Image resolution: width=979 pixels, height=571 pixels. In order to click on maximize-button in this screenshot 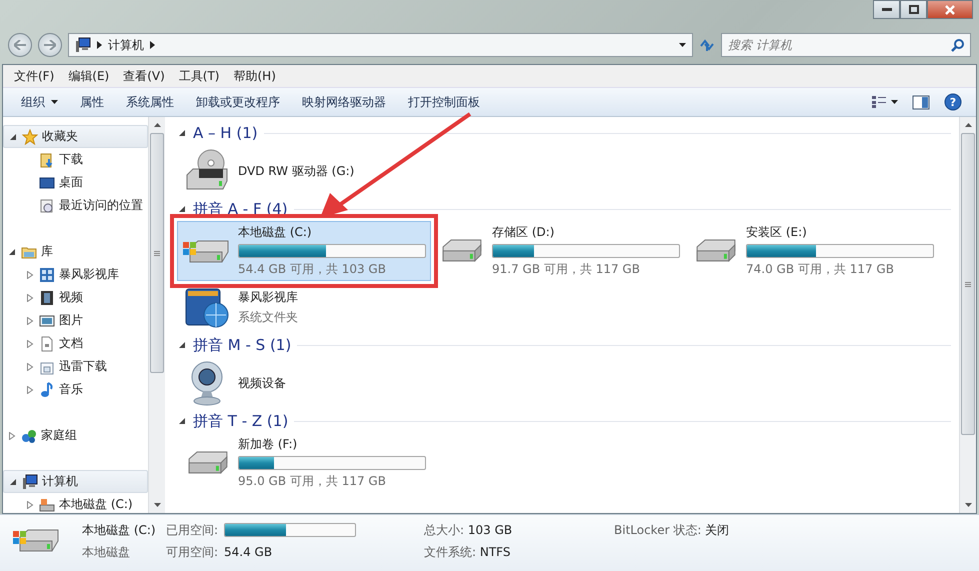, I will do `click(913, 9)`.